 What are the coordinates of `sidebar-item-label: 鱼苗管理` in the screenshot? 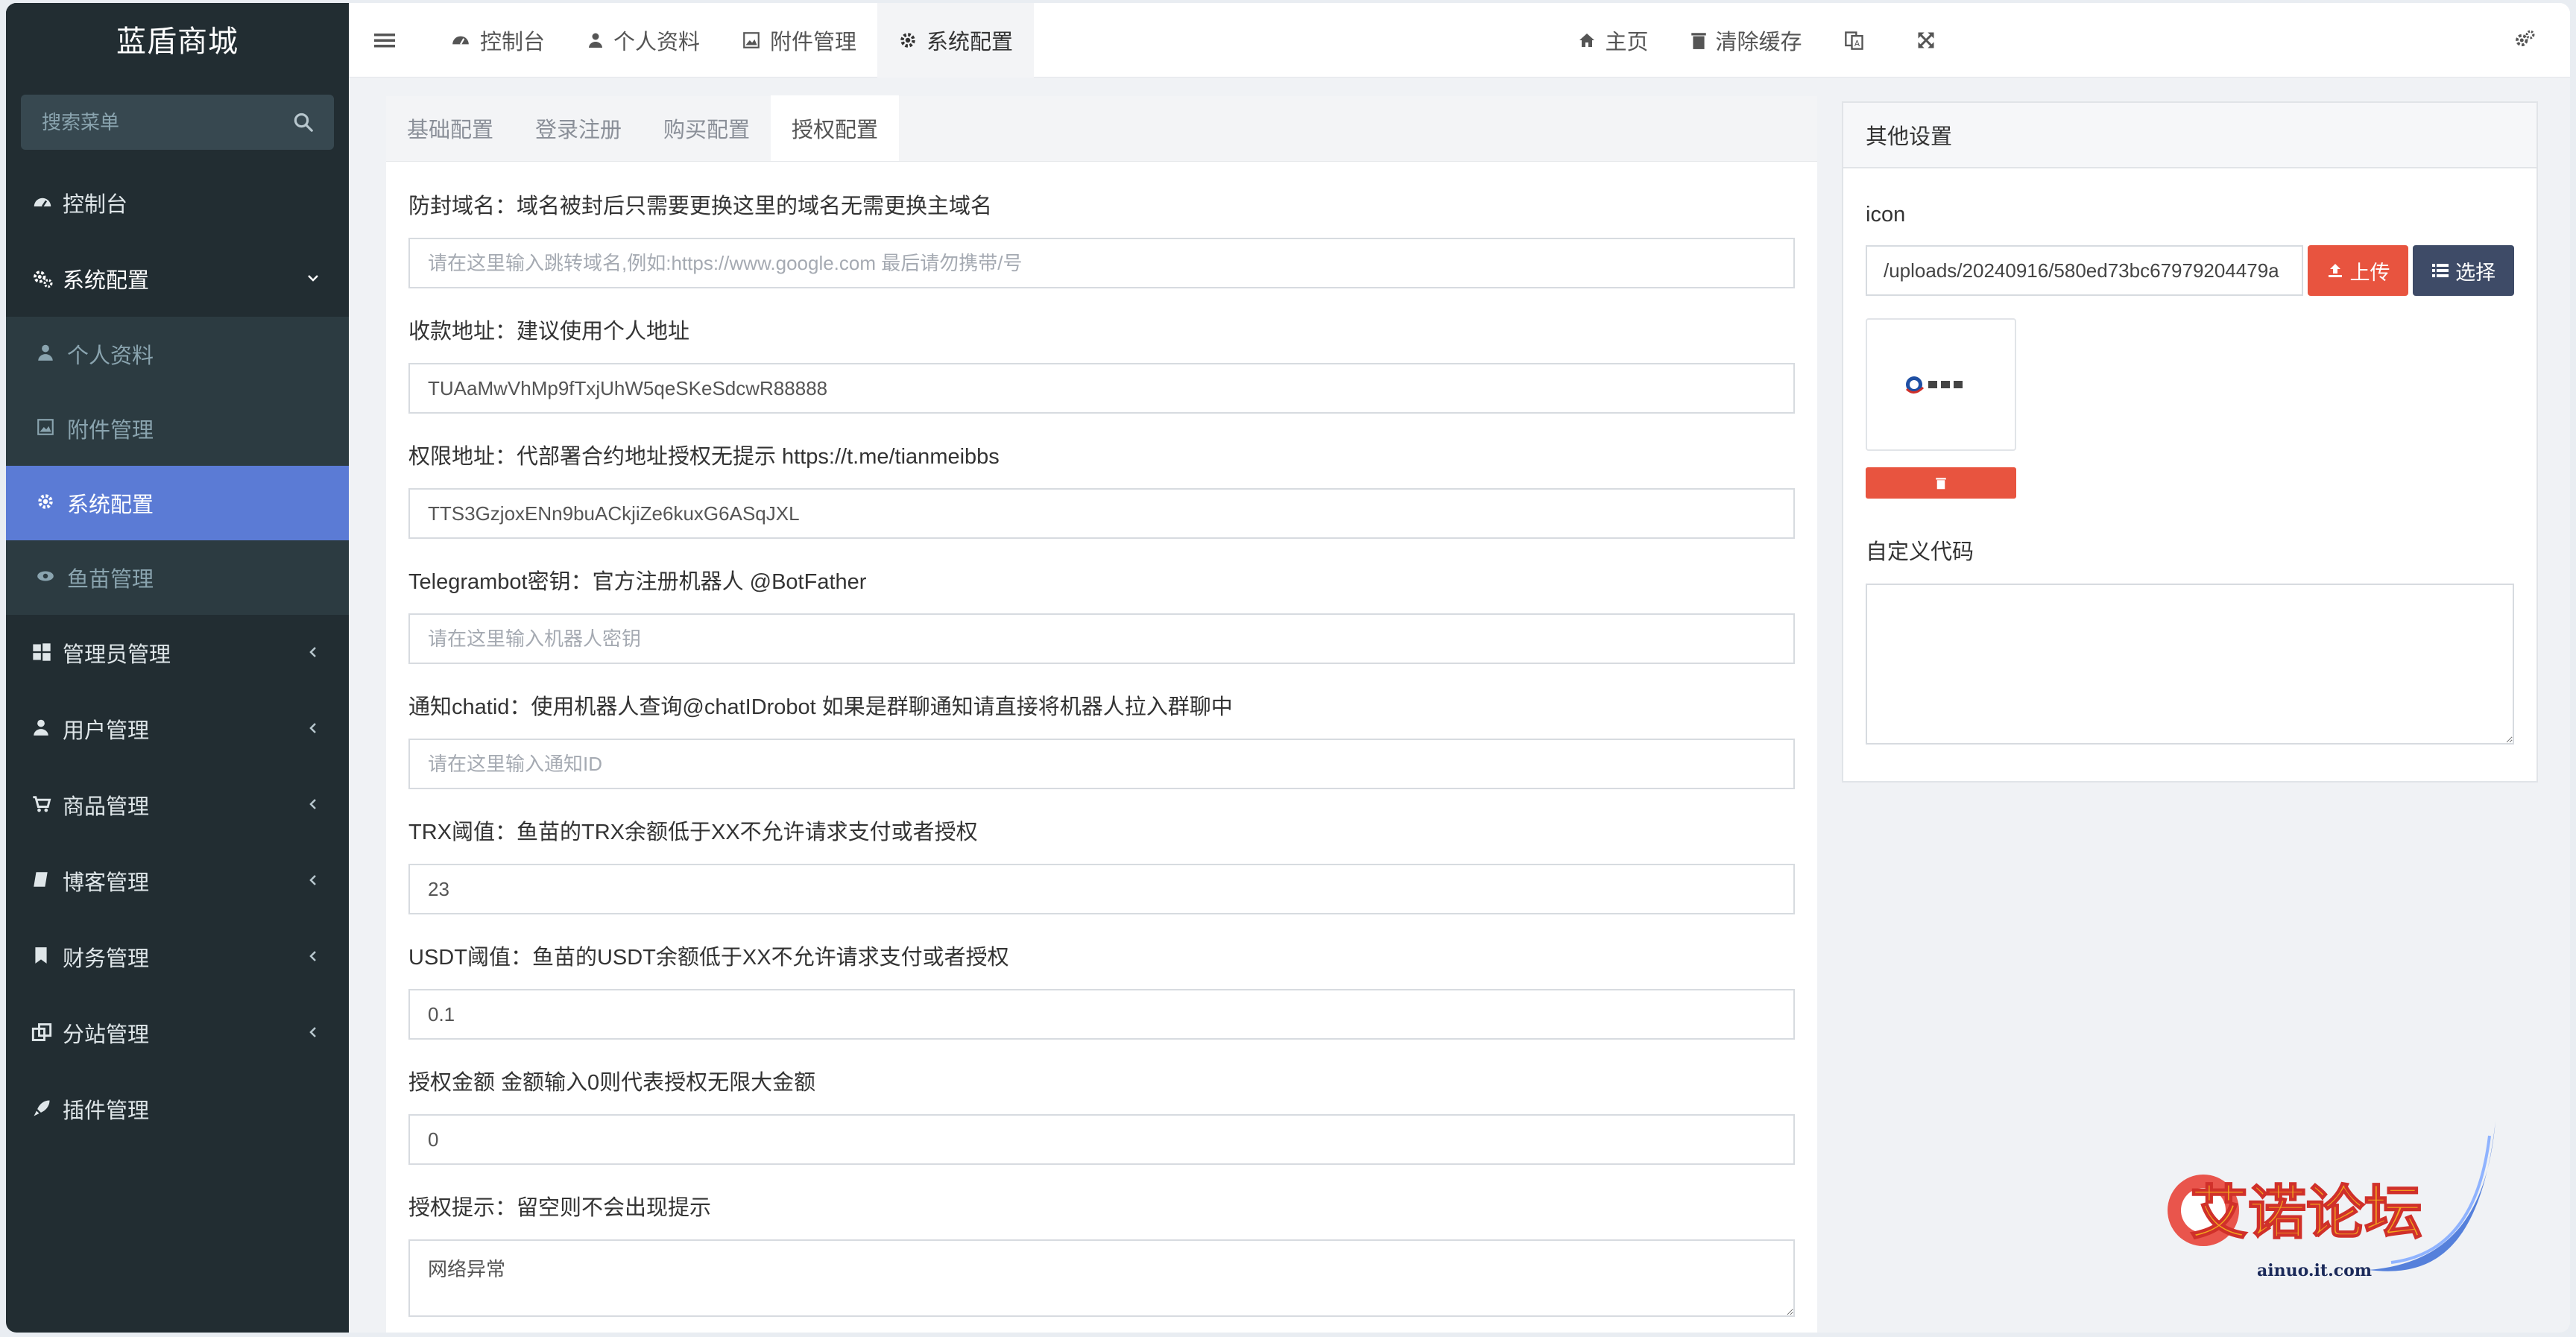 It's located at (110, 580).